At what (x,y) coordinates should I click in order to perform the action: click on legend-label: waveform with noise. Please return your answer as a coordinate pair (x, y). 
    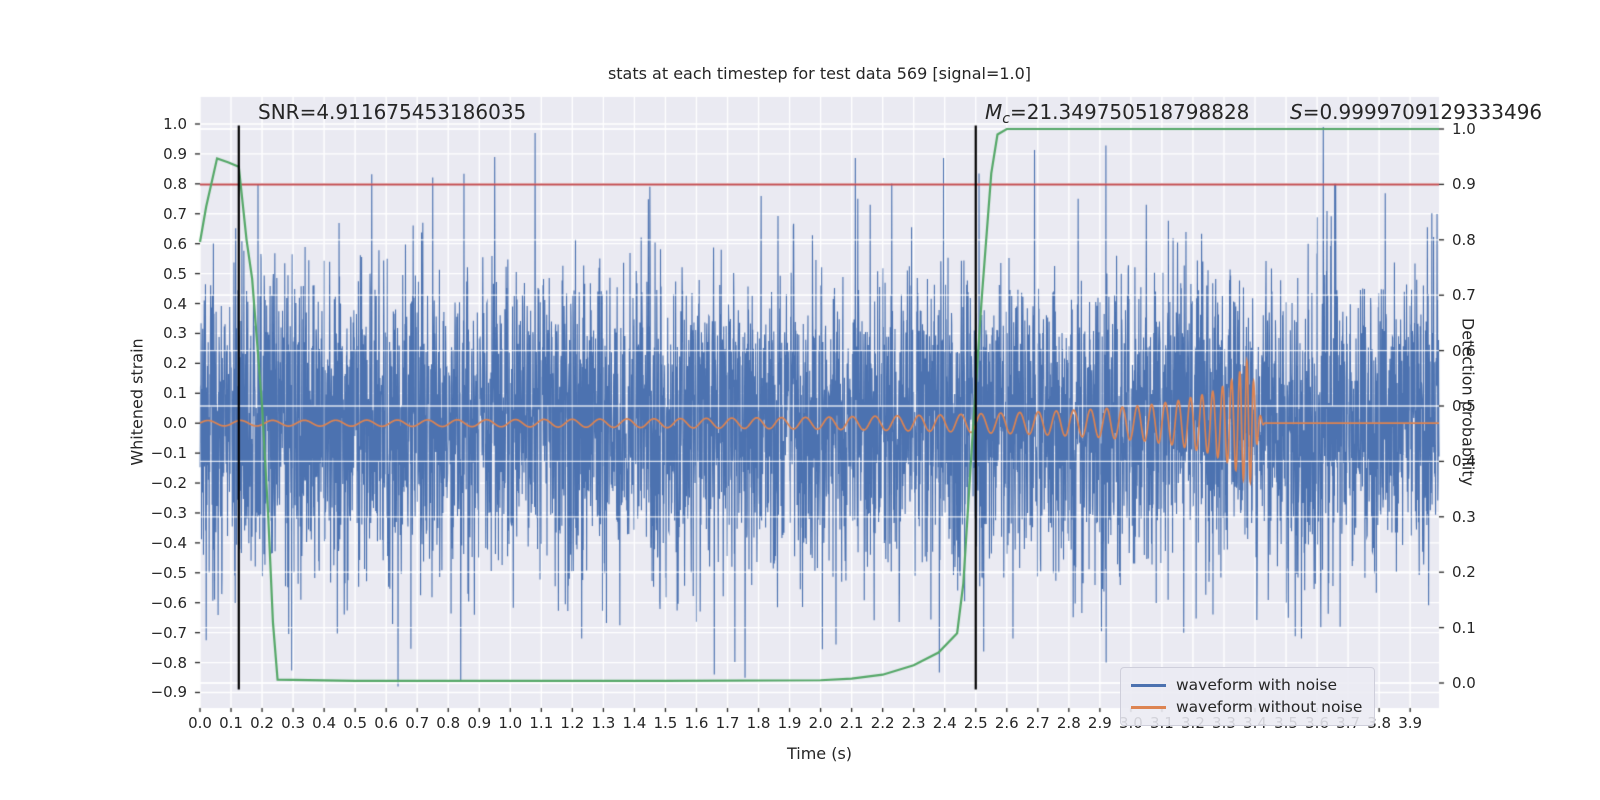
    Looking at the image, I should click on (1256, 685).